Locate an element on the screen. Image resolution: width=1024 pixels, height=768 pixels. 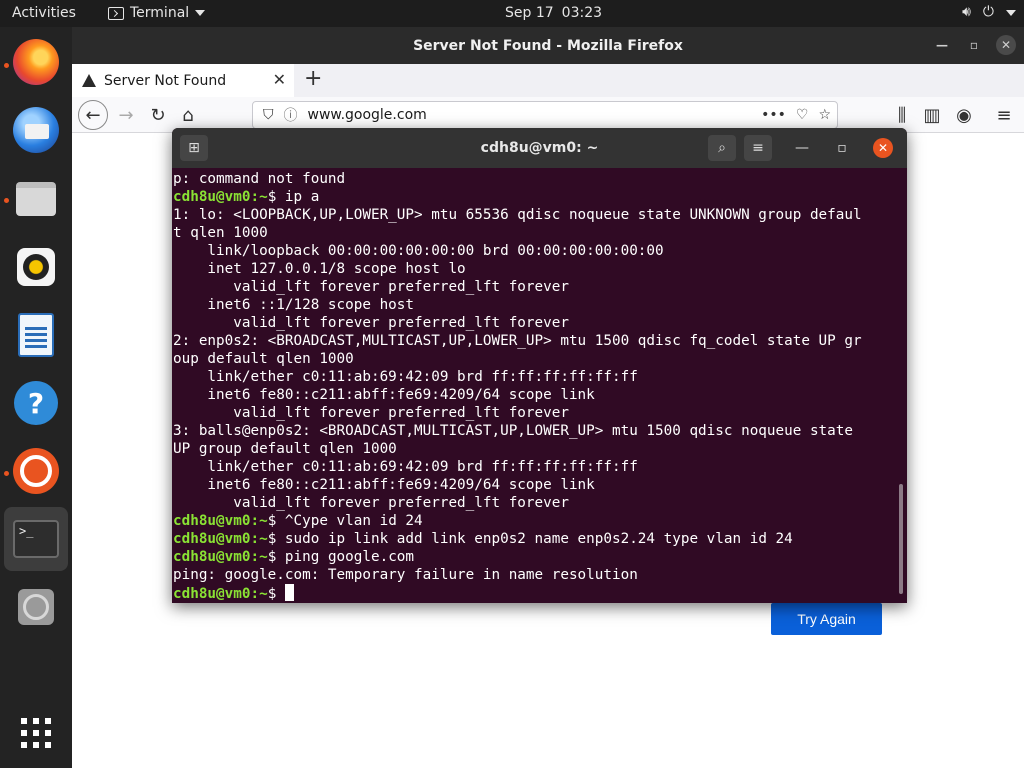
close-tab-icon: ✕ is located at coordinates (279, 79).